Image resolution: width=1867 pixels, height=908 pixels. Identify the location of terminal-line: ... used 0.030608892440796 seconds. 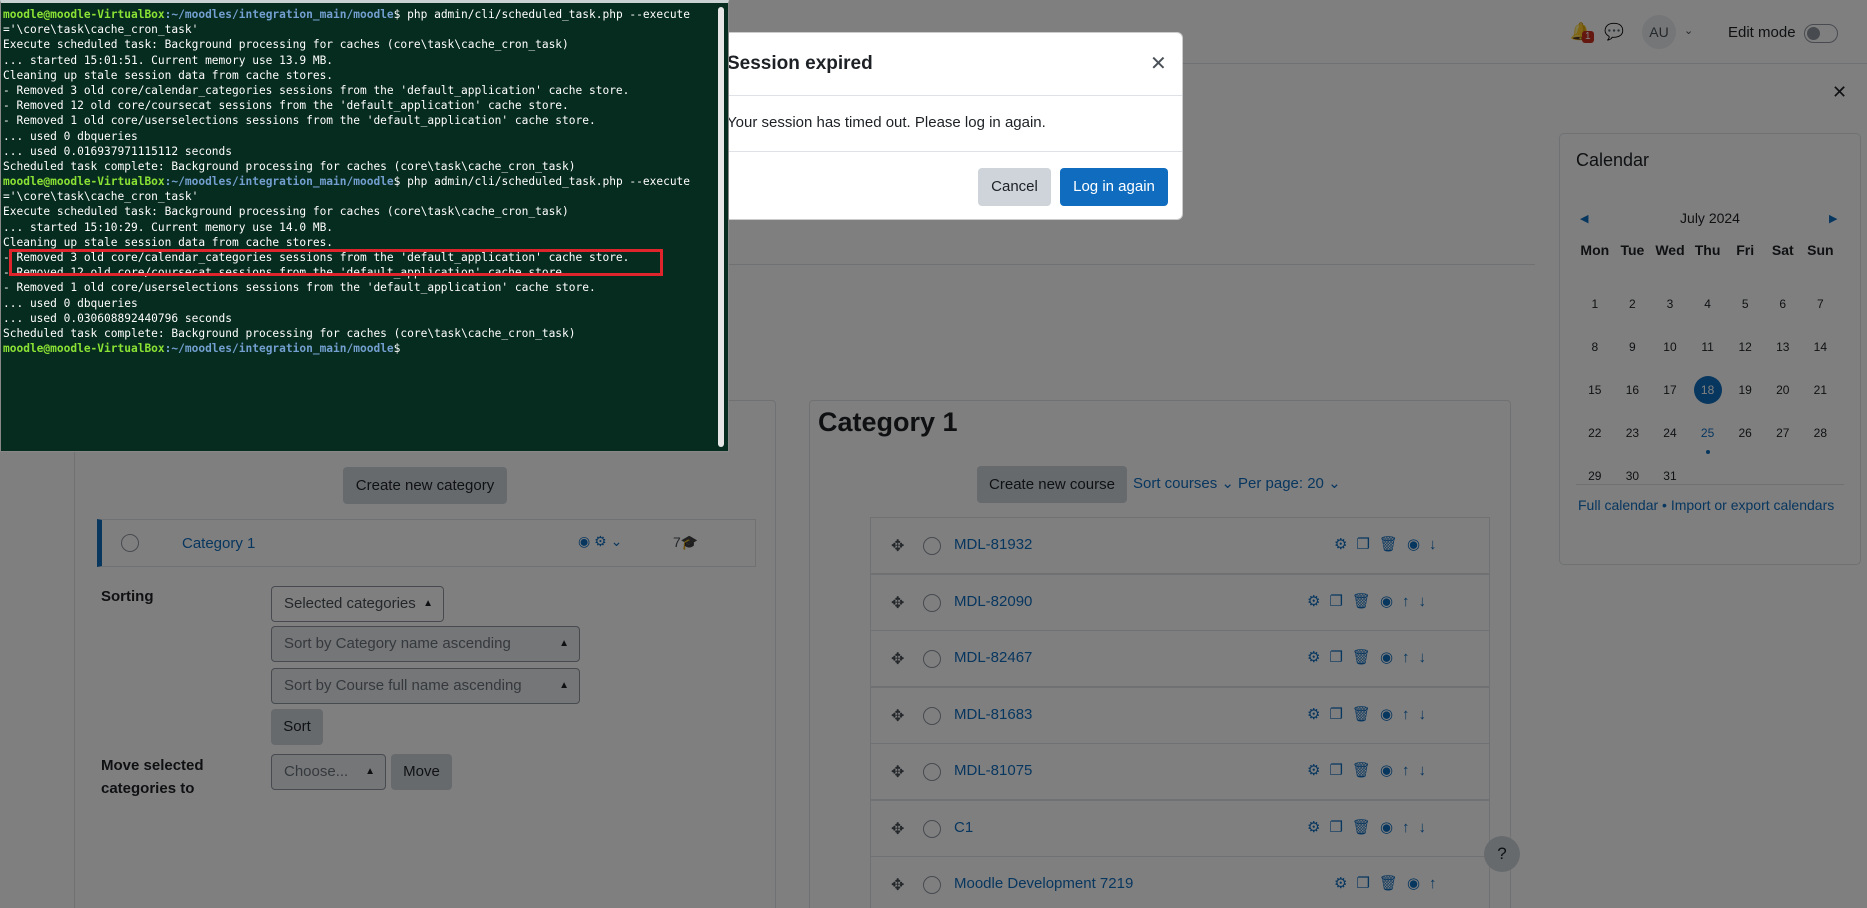
(118, 318).